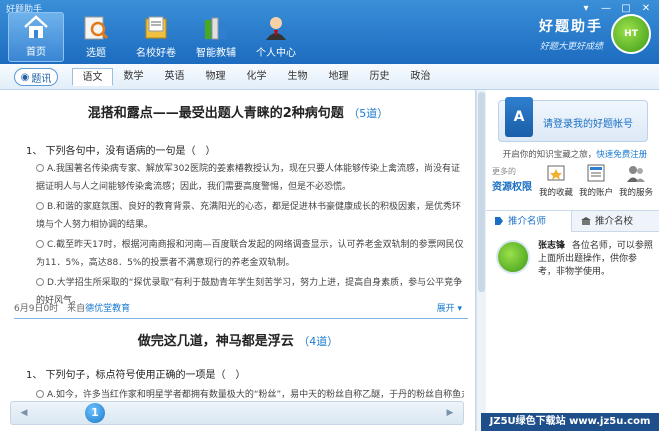 This screenshot has height=431, width=659. Describe the element at coordinates (174, 77) in the screenshot. I see `tab-english: 英语` at that location.